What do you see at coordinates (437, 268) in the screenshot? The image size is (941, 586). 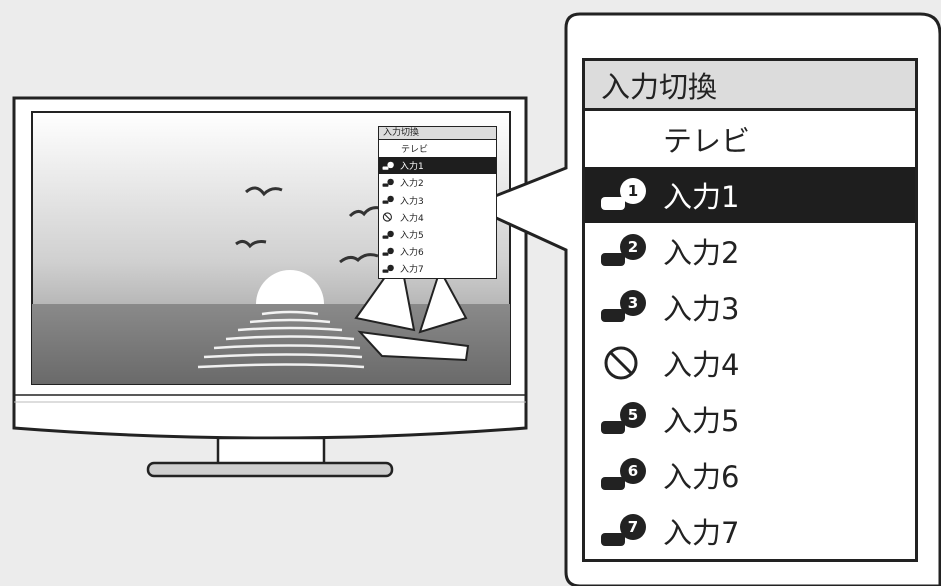 I see `menu-item-input7: 入力7` at bounding box center [437, 268].